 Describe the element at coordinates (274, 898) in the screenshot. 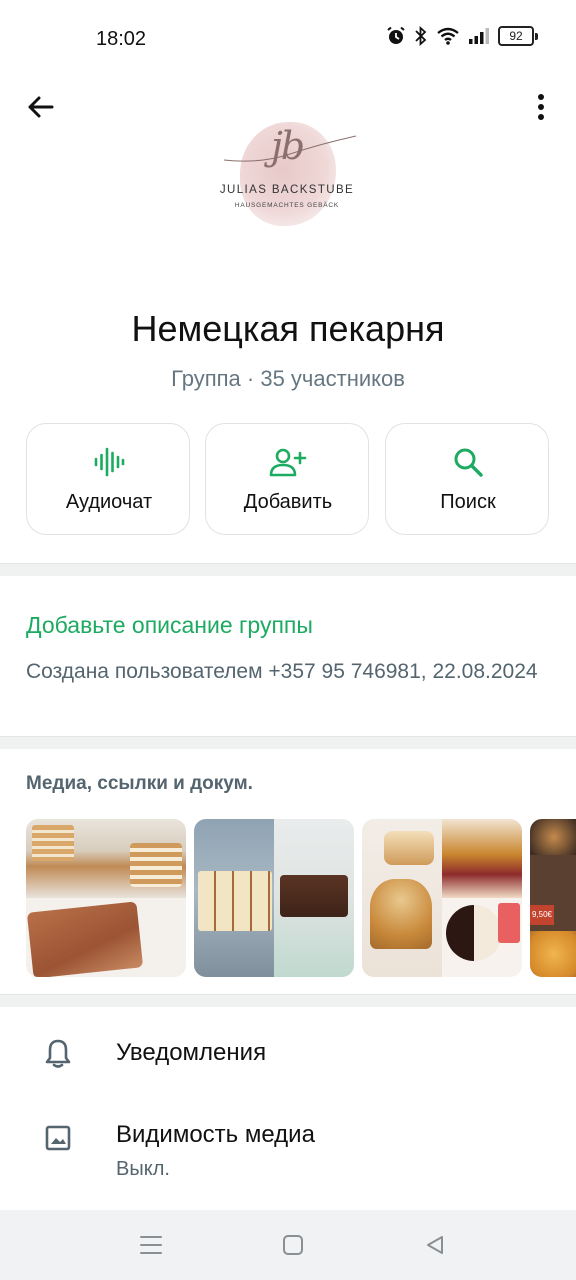

I see `media-thumbnail-tray-bakes` at that location.